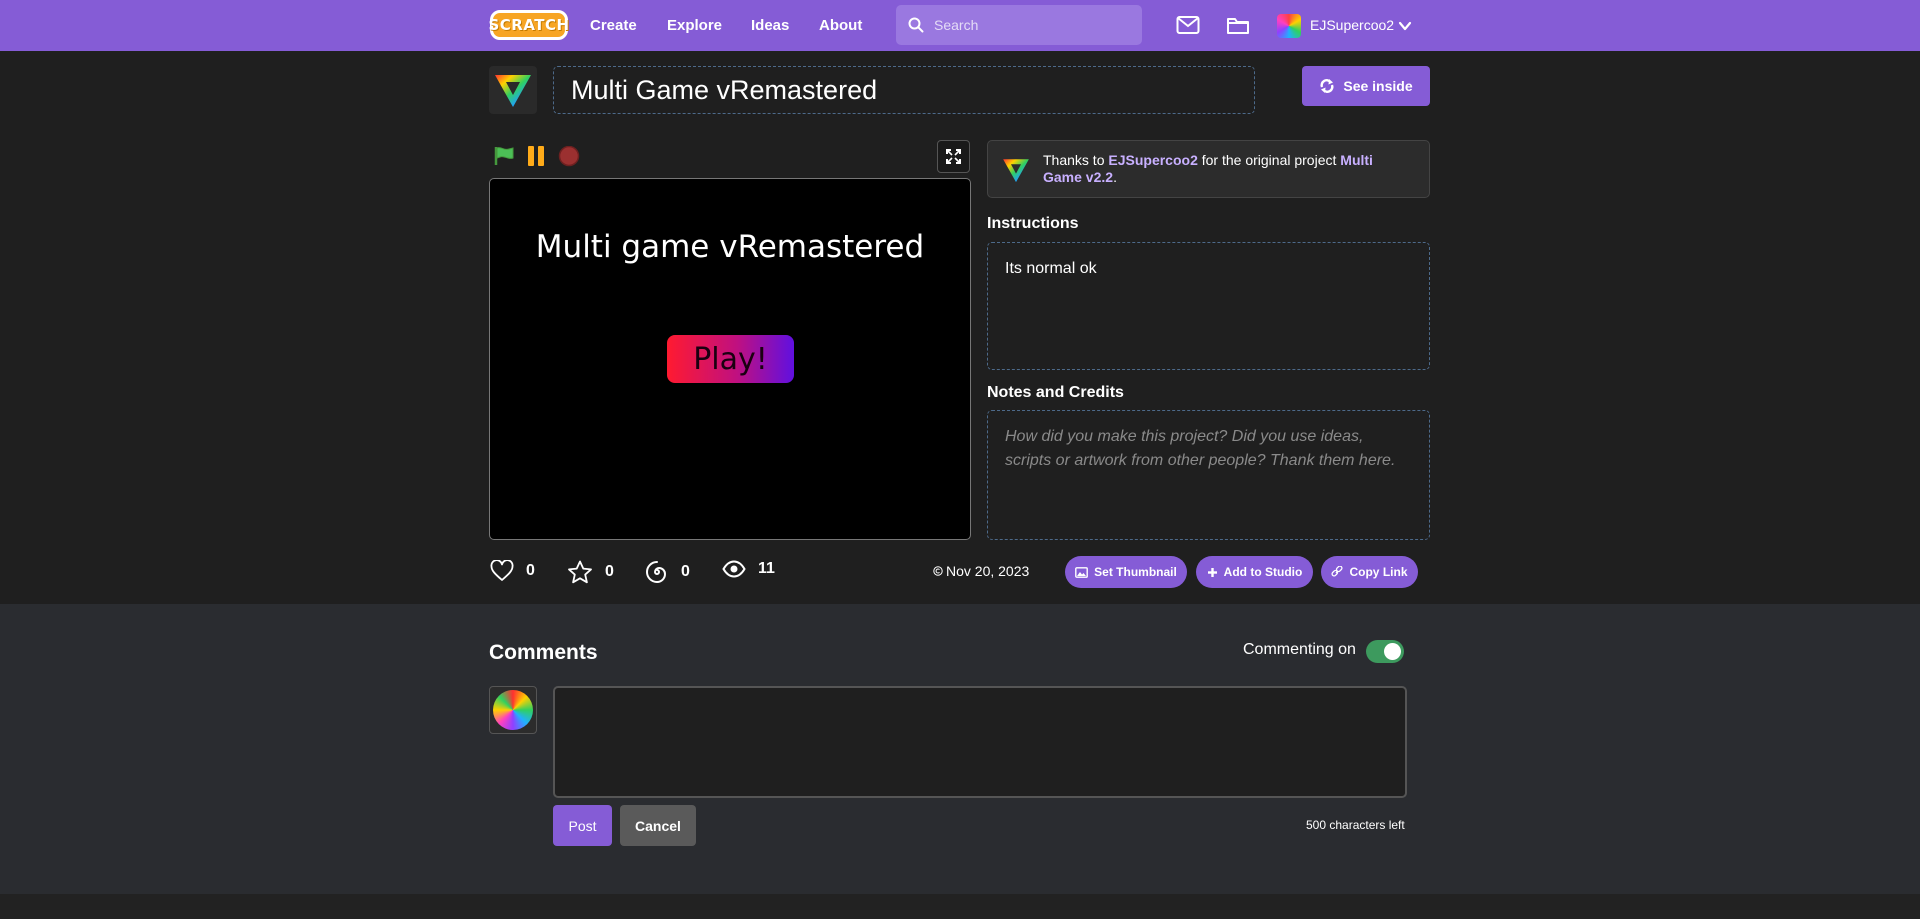  I want to click on search-icon, so click(916, 25).